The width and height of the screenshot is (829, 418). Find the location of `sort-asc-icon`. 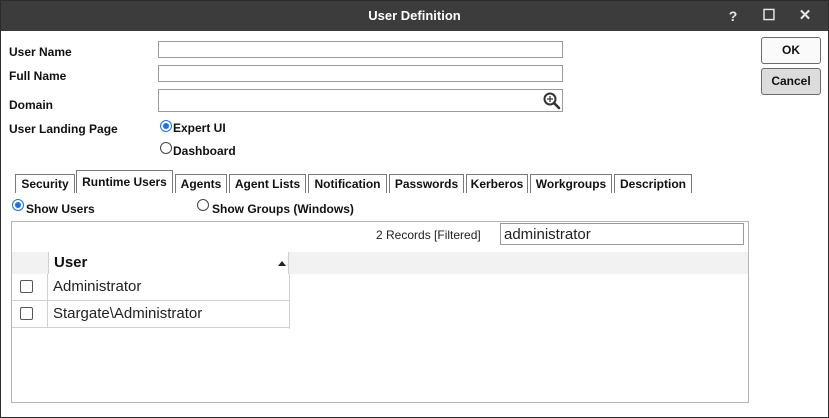

sort-asc-icon is located at coordinates (282, 263).